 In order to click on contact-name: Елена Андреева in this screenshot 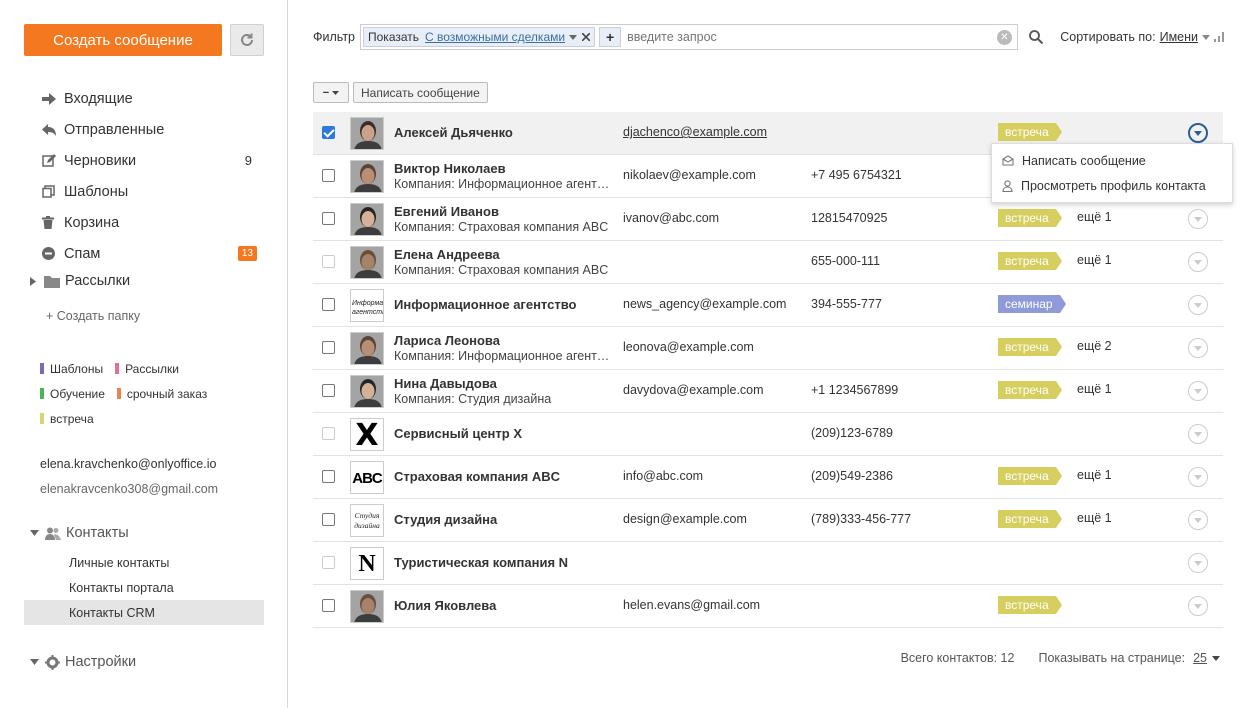, I will do `click(504, 254)`.